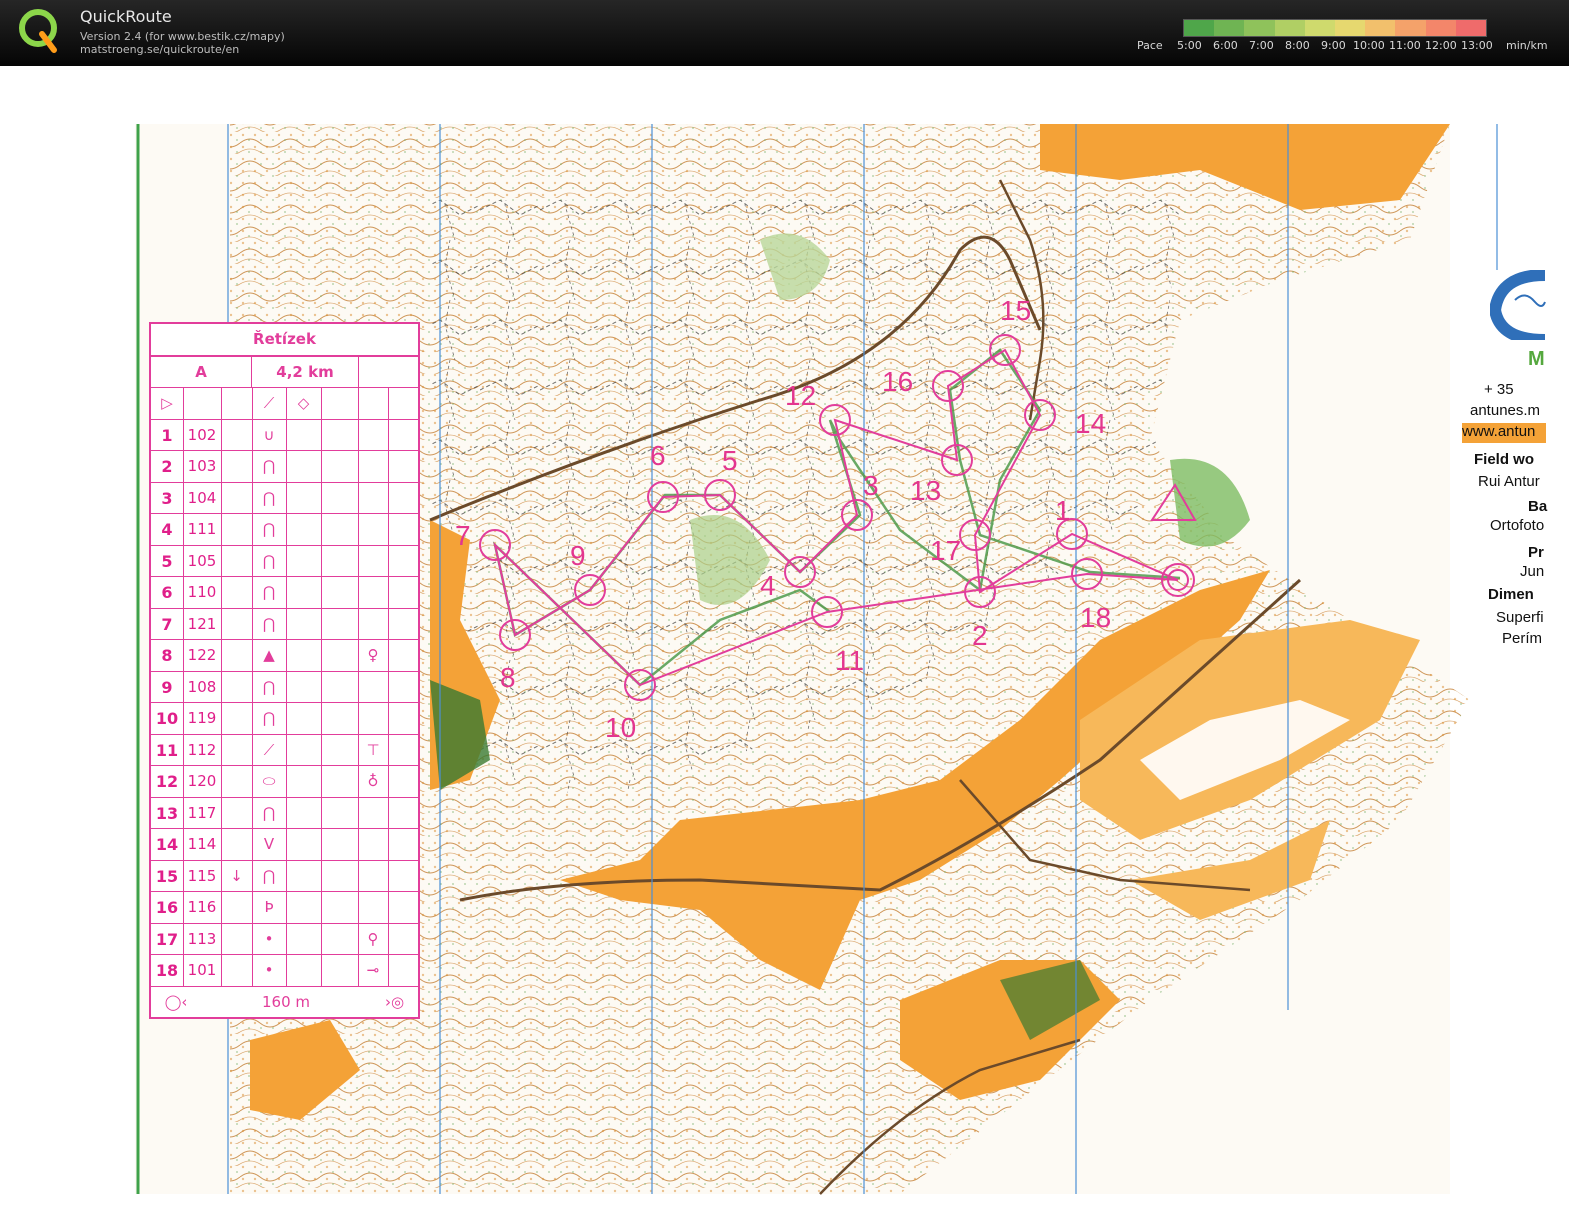  What do you see at coordinates (167, 624) in the screenshot?
I see `control-sequence-number: 7` at bounding box center [167, 624].